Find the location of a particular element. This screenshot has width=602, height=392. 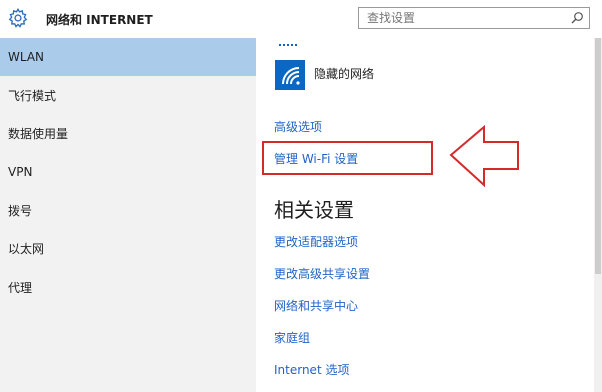

page-title: 网络和 INTERNET is located at coordinates (99, 20).